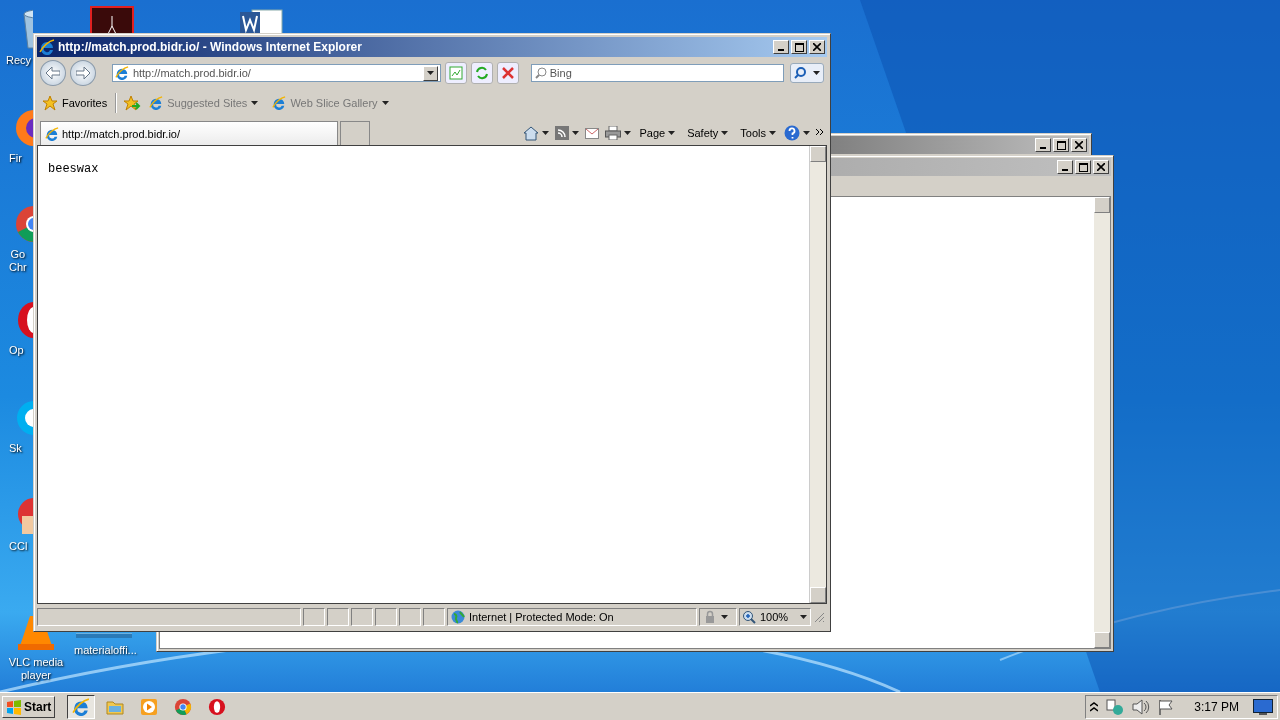  I want to click on show-desktop-icon, so click(1263, 706).